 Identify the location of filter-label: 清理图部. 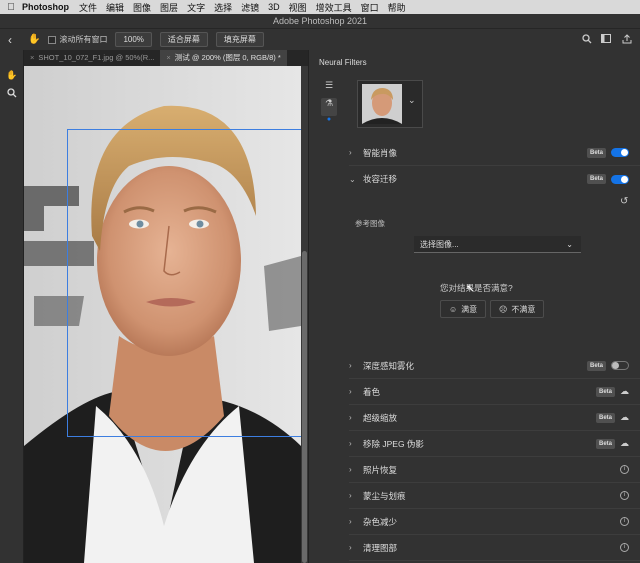
(380, 547).